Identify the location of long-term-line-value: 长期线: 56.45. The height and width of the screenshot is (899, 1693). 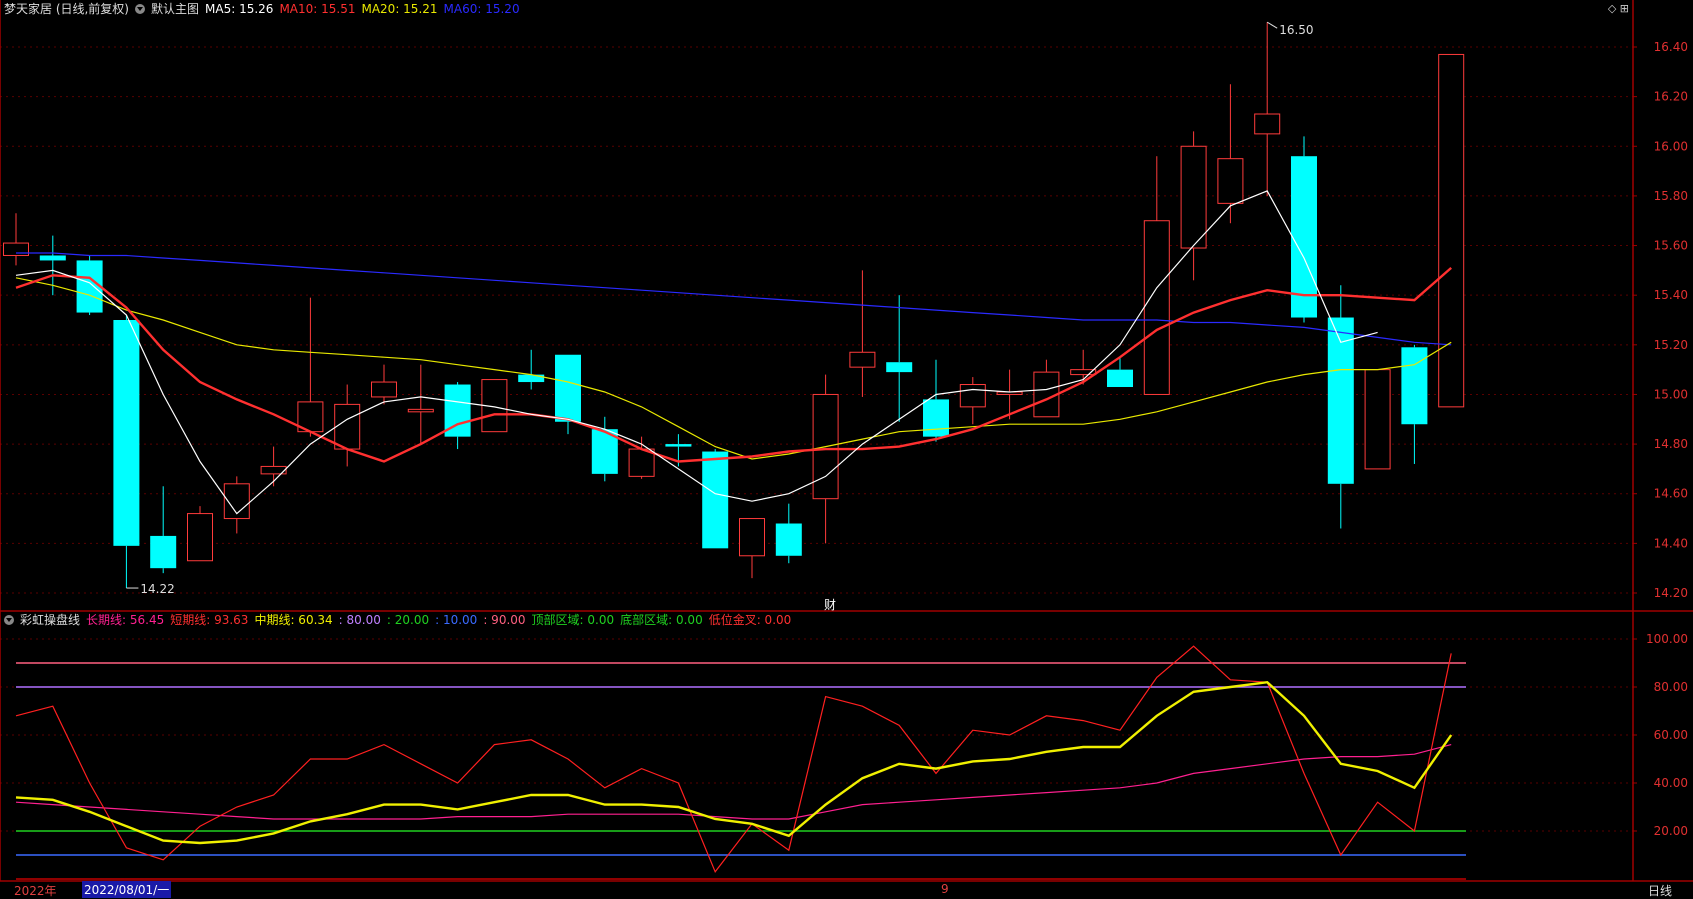
(125, 620).